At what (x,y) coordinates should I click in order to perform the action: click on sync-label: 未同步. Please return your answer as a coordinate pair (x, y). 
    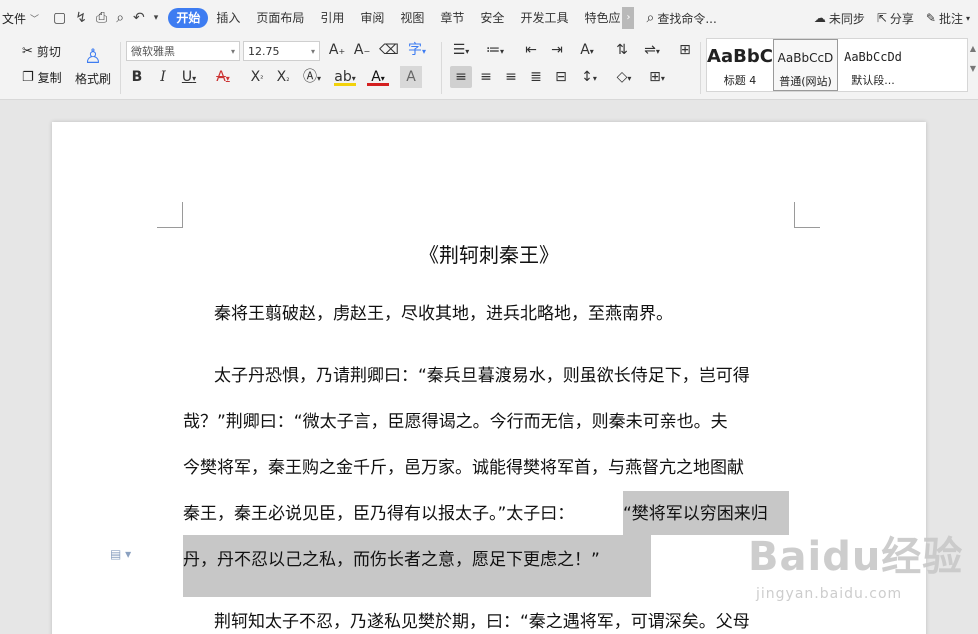
    Looking at the image, I should click on (846, 18).